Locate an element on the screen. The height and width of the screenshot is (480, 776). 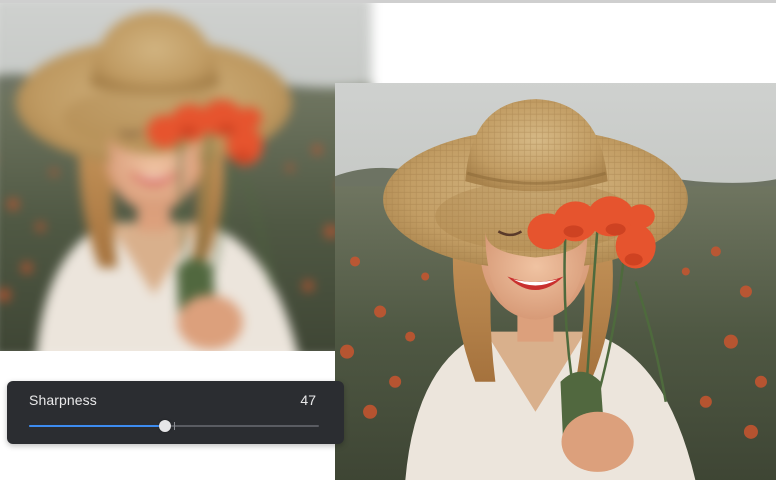
slider-thumb is located at coordinates (165, 426).